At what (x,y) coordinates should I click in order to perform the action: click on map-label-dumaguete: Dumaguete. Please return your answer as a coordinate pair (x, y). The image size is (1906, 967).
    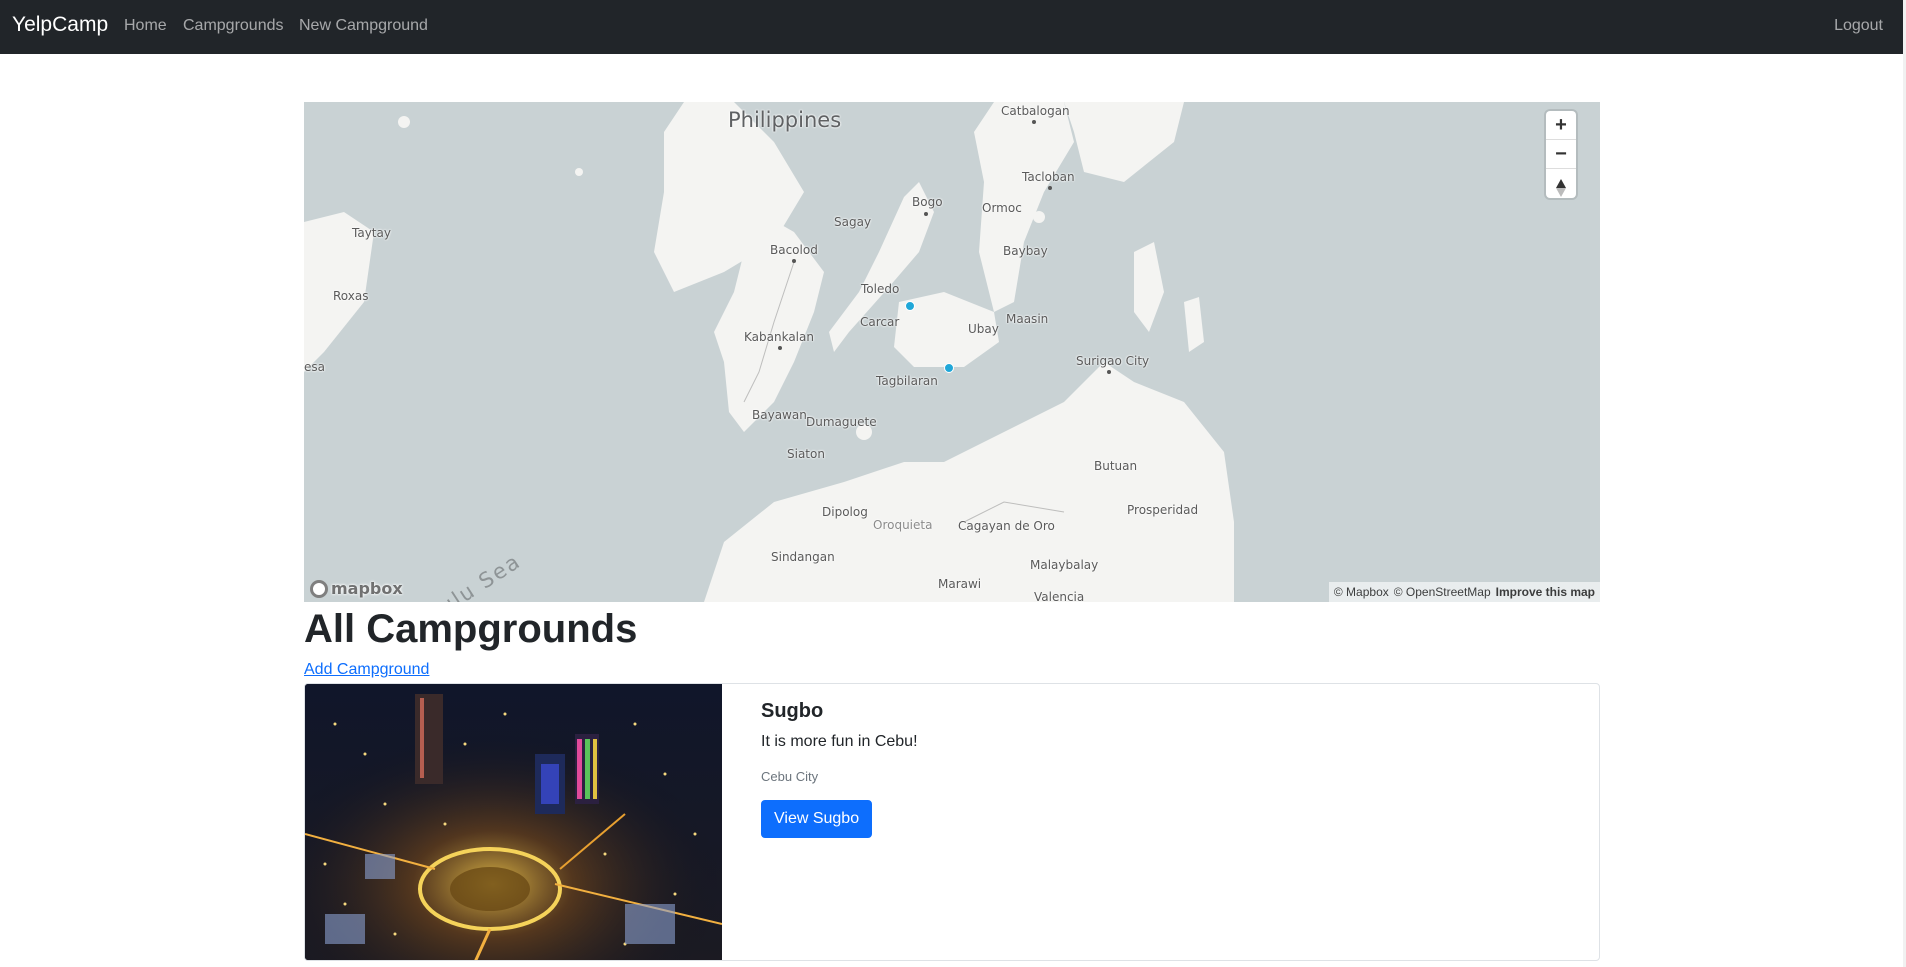
    Looking at the image, I should click on (841, 422).